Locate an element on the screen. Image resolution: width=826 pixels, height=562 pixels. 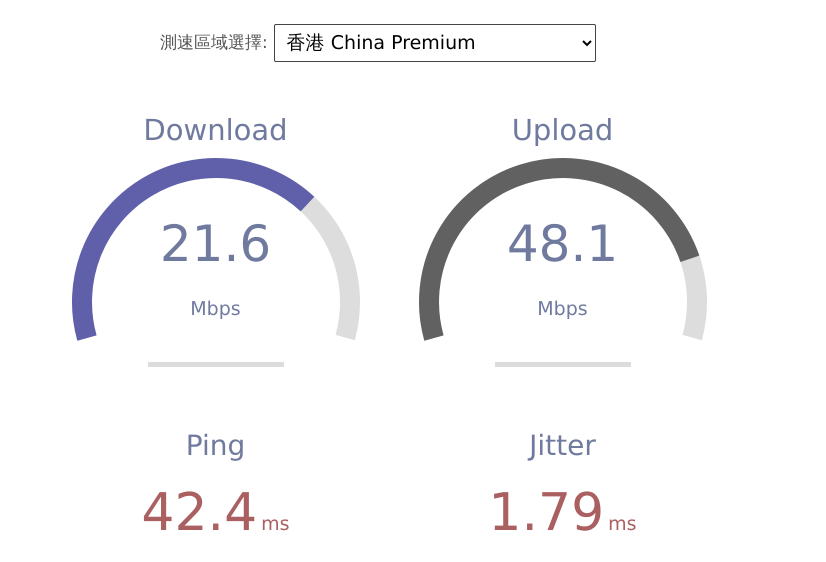
picker-label: 測速區域選擇: is located at coordinates (214, 43).